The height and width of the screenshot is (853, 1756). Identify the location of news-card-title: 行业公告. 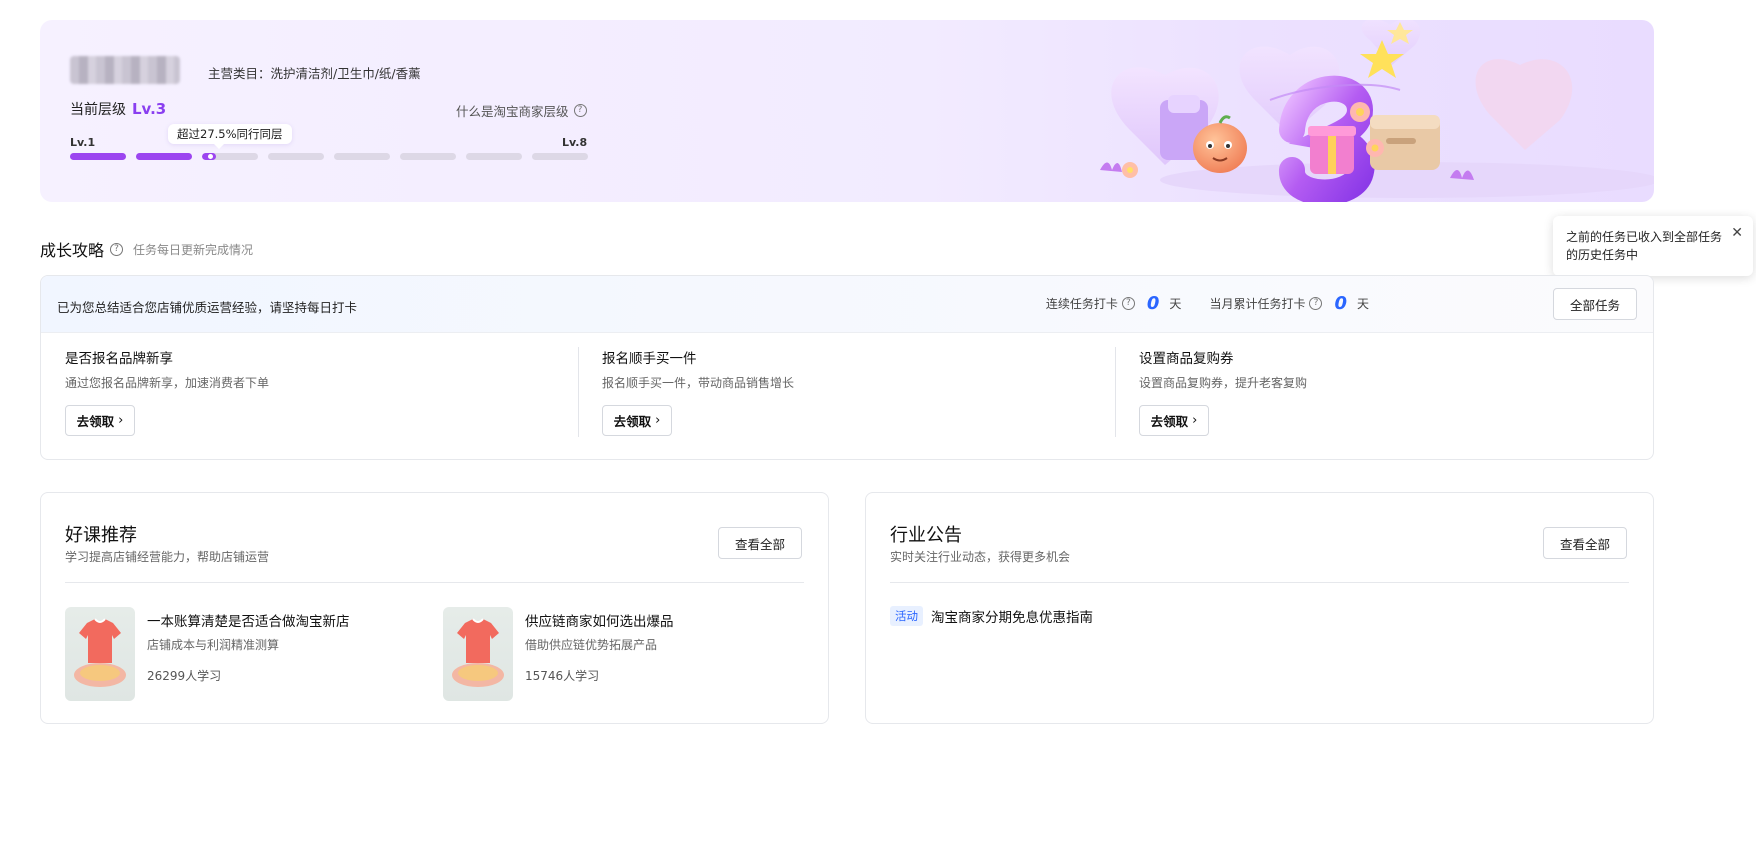
(926, 535).